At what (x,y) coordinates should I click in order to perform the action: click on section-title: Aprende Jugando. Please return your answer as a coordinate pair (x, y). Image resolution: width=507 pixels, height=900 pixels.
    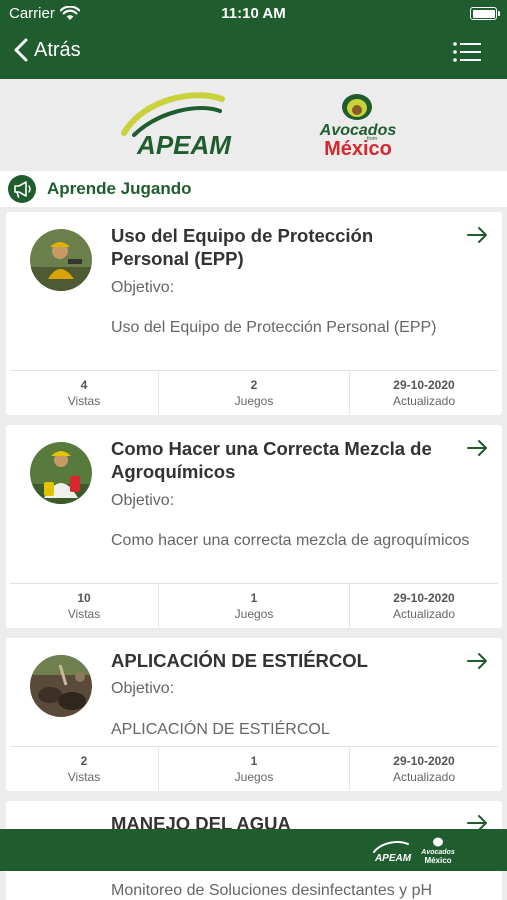
    Looking at the image, I should click on (119, 188).